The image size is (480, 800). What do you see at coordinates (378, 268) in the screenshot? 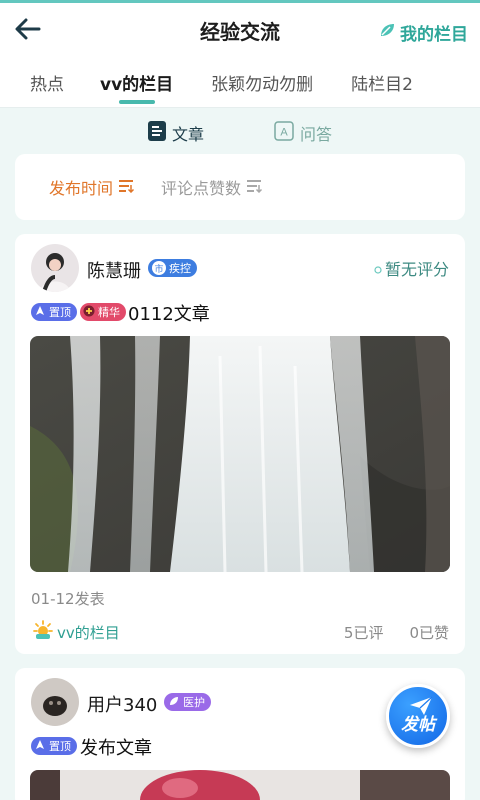
I see `star-dot-icon` at bounding box center [378, 268].